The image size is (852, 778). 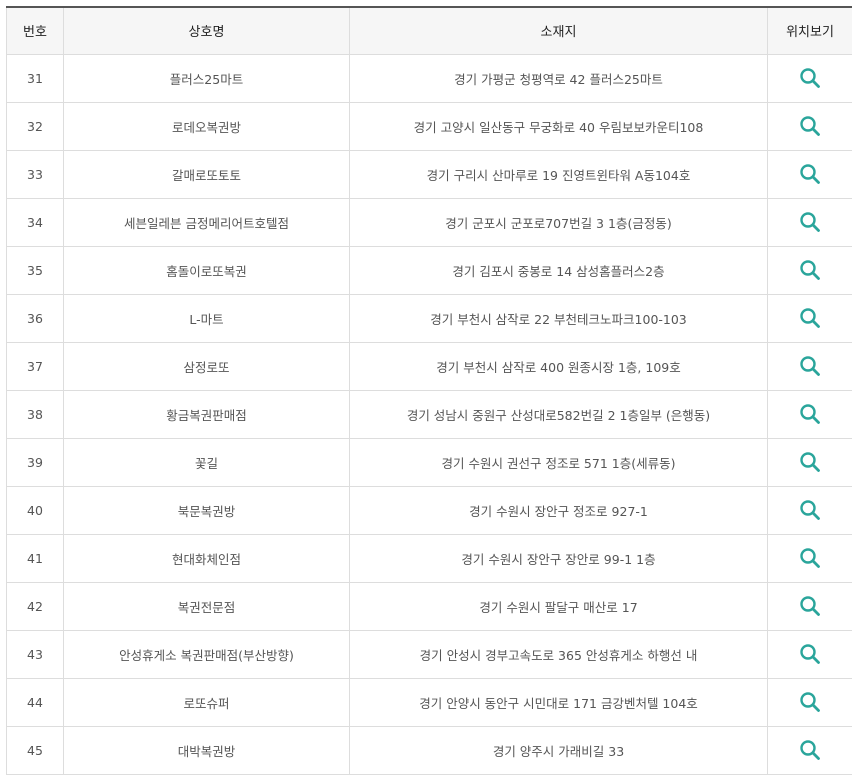 I want to click on table-row: 39 꽃길 경기 수원시 권선구 정조로 571 1층(세류동), so click(x=429, y=462).